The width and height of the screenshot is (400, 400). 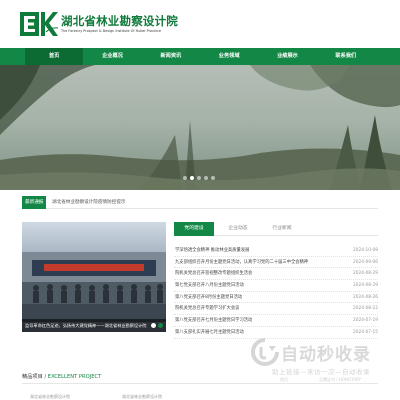 What do you see at coordinates (213, 274) in the screenshot?
I see `list-item-title: 院机关党总召开巡视整改专题组织生活会` at bounding box center [213, 274].